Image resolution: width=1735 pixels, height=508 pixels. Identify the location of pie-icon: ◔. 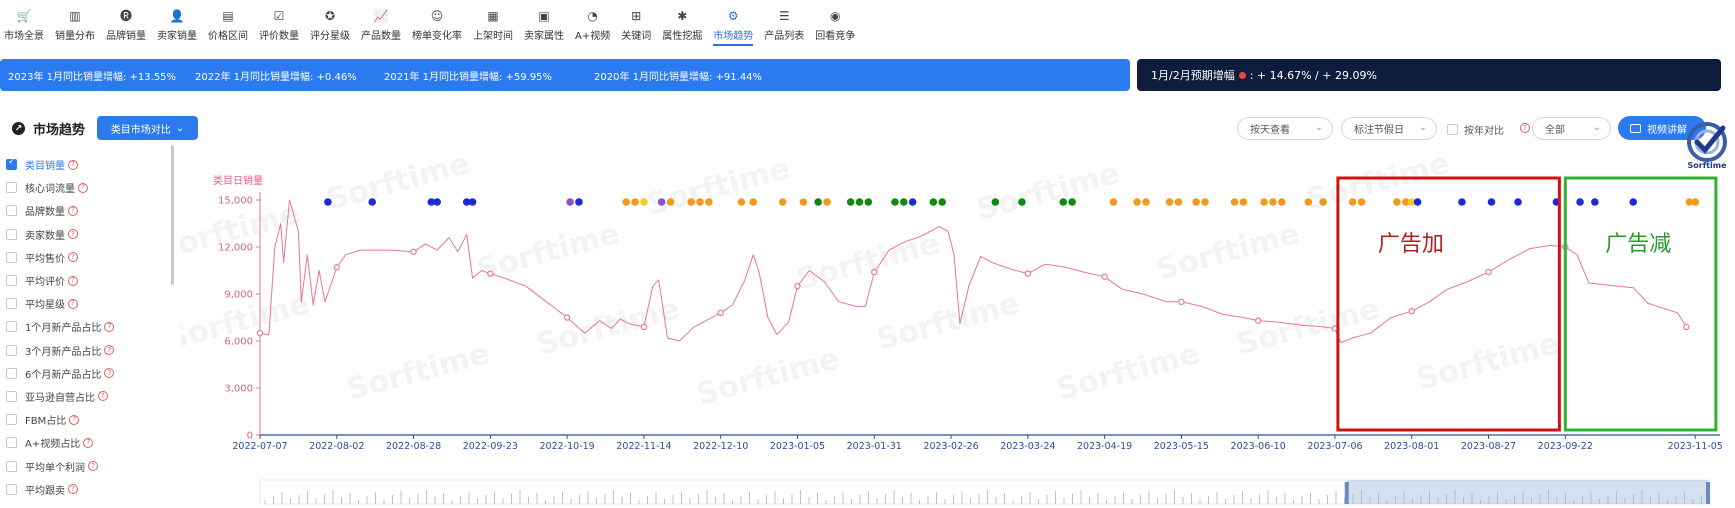
(592, 16).